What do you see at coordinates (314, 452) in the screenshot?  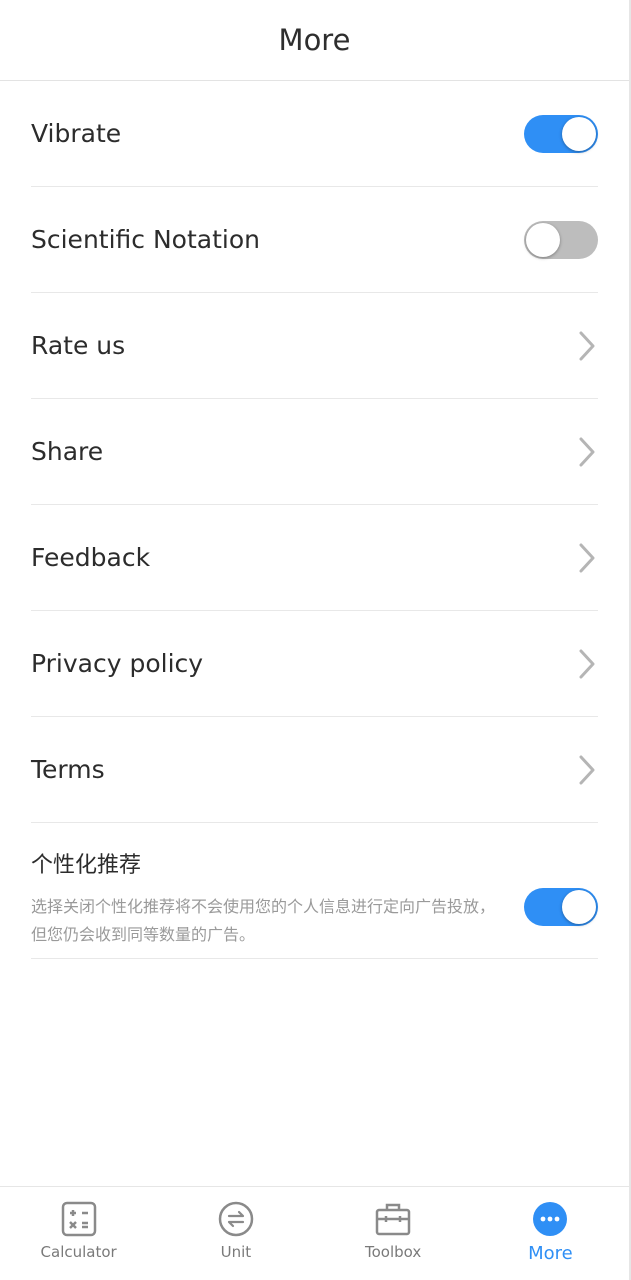 I see `setting-share: Share` at bounding box center [314, 452].